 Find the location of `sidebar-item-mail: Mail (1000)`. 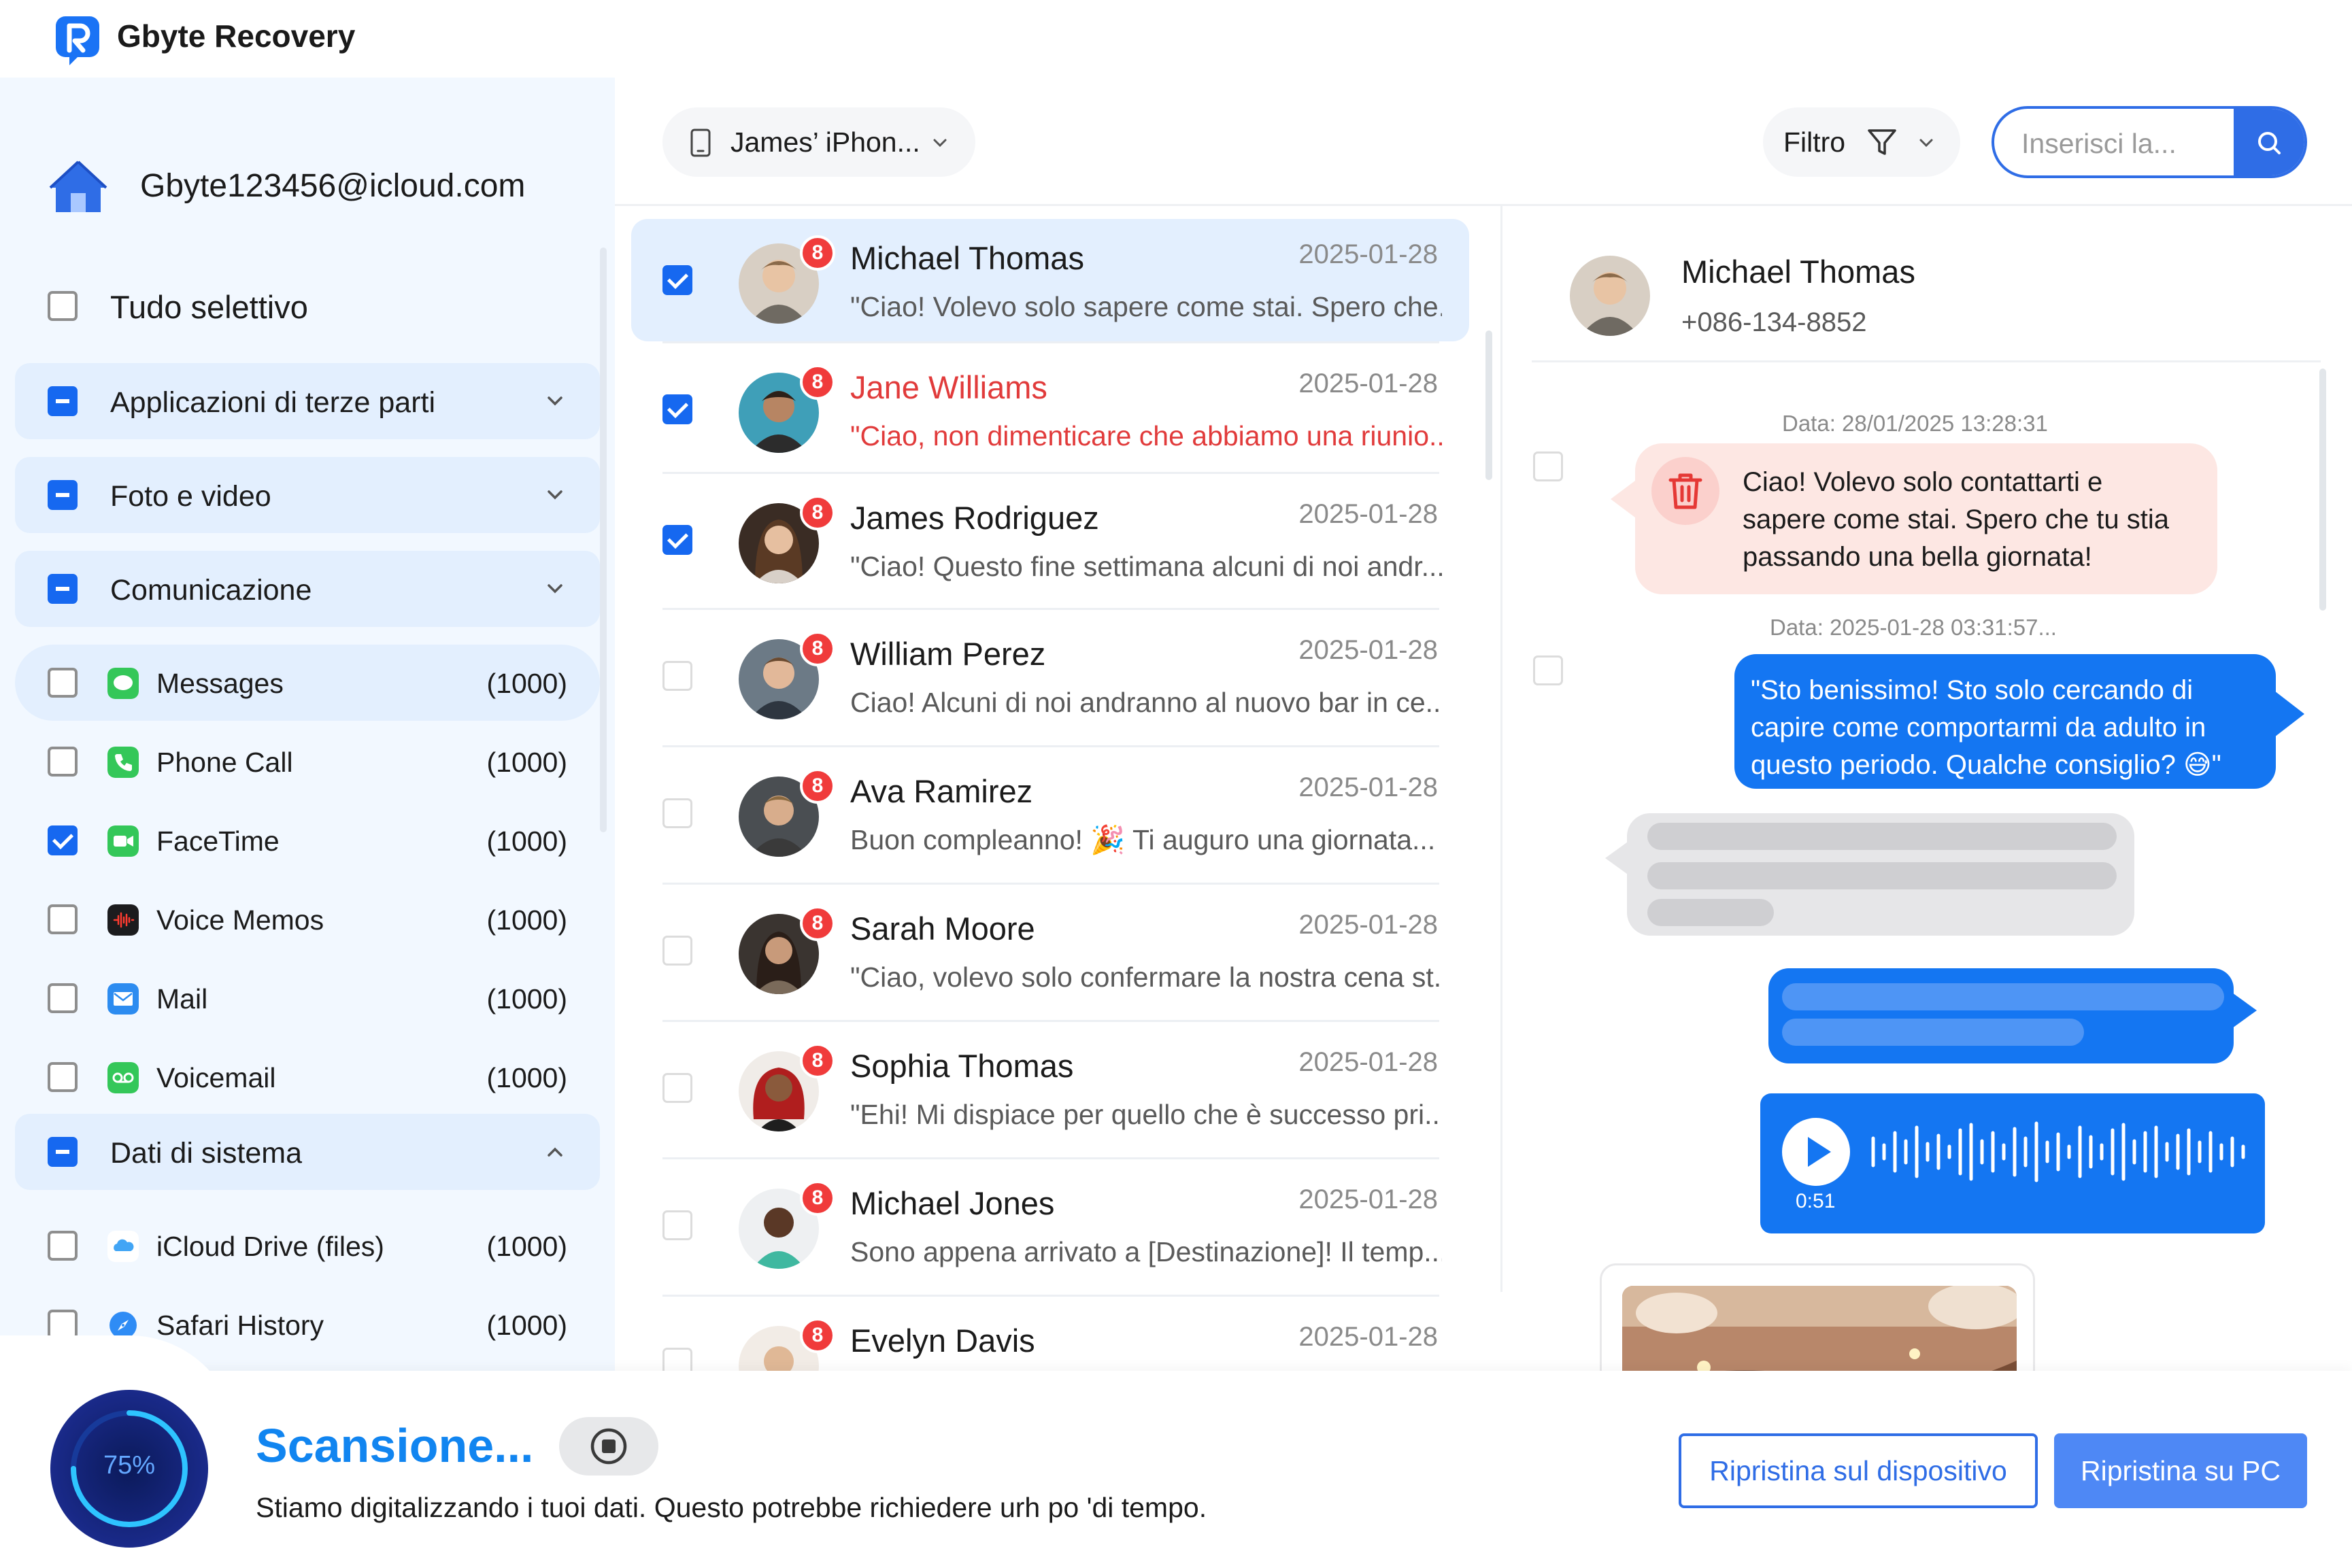

sidebar-item-mail: Mail (1000) is located at coordinates (307, 998).